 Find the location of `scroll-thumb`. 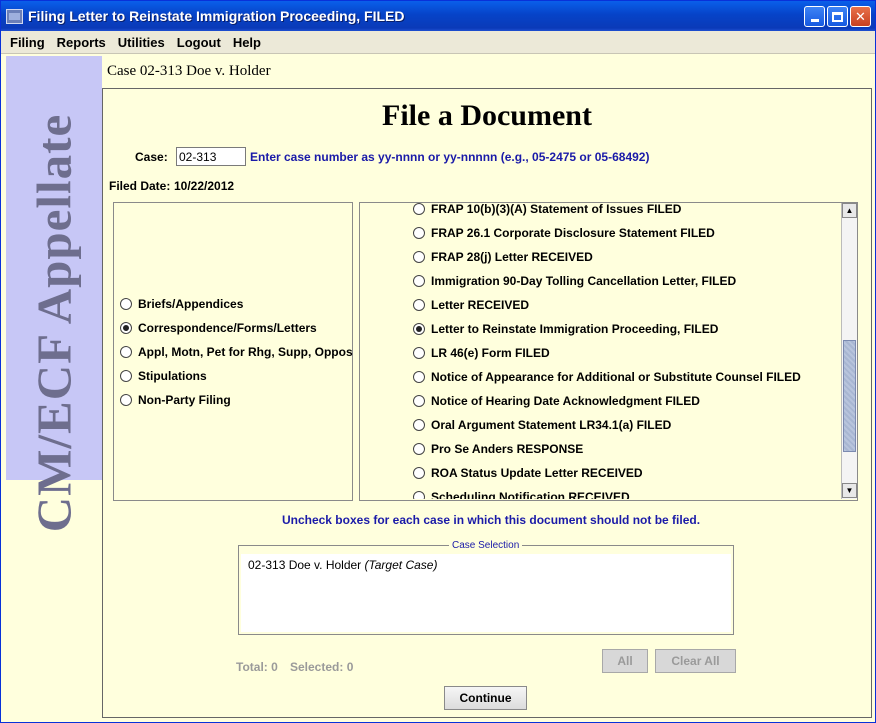

scroll-thumb is located at coordinates (849, 396).